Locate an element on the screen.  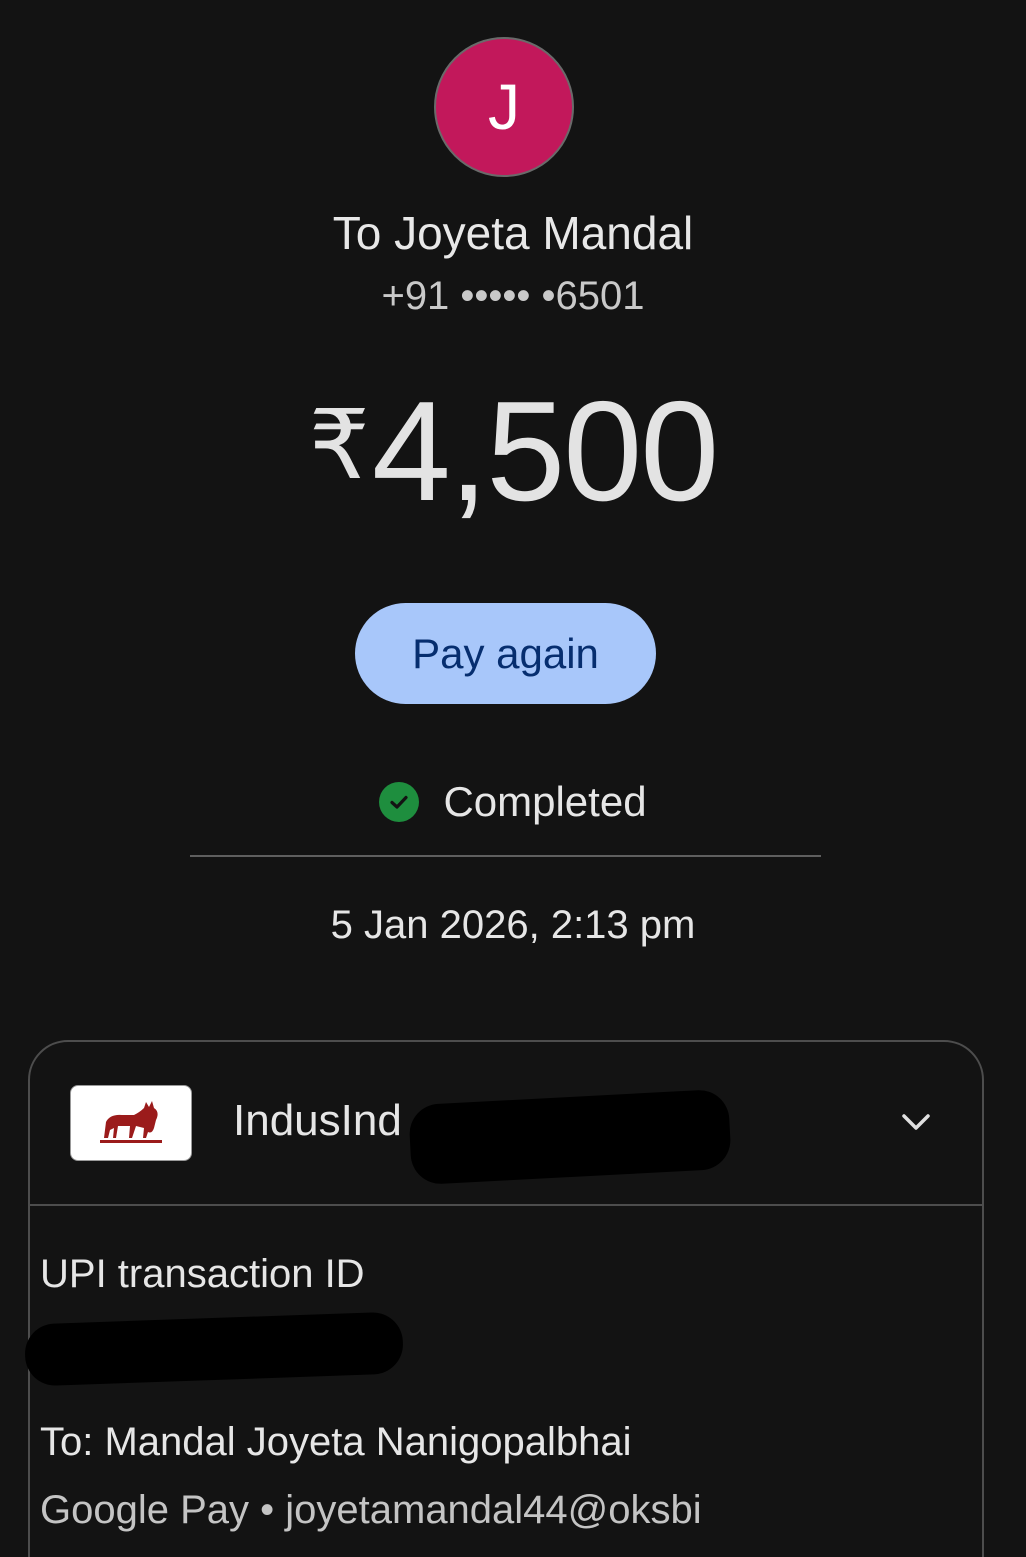
recipient-upi-id: Google Pay • joyetamandal44@oksbi is located at coordinates (371, 1510).